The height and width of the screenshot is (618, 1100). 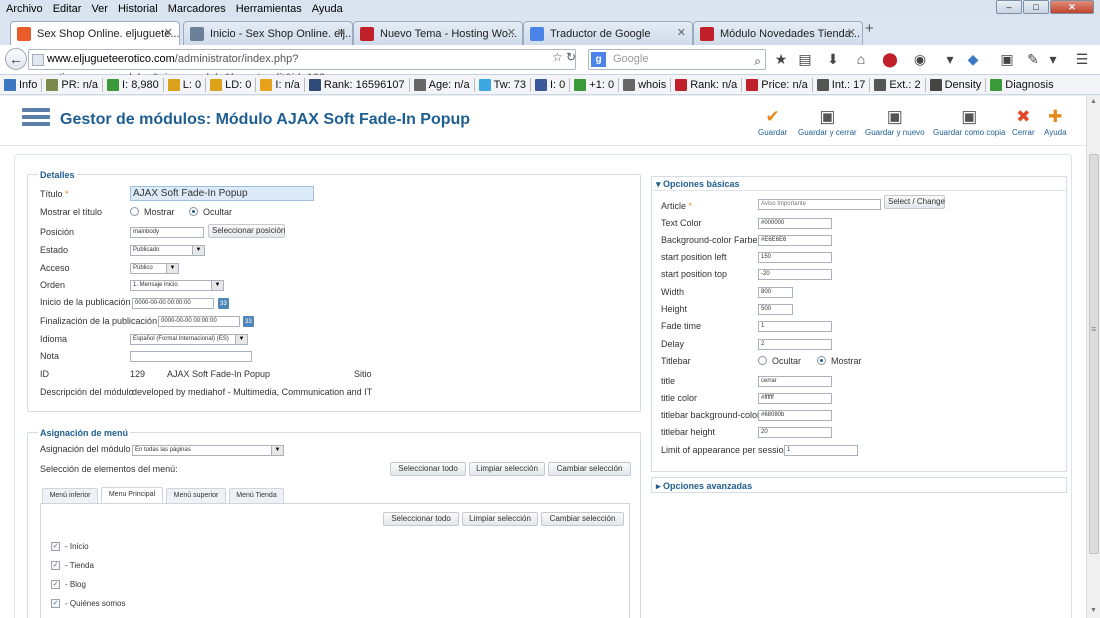 I want to click on seo-item: Tw: 73, so click(x=502, y=84).